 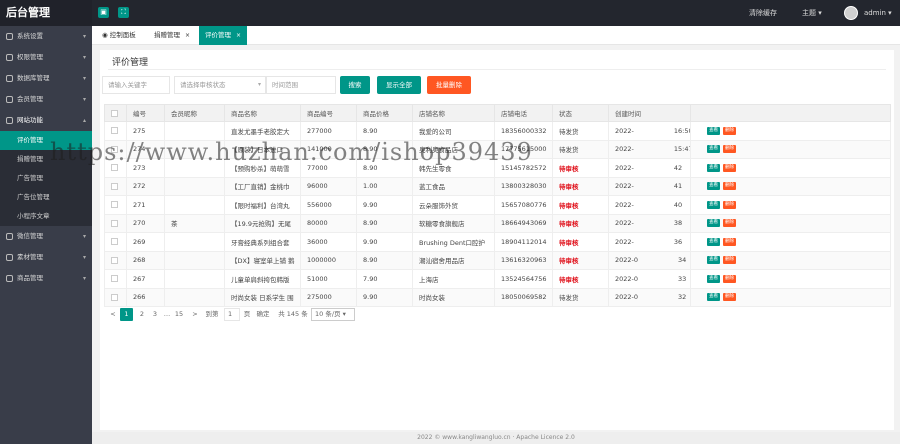 What do you see at coordinates (851, 13) in the screenshot?
I see `avatar` at bounding box center [851, 13].